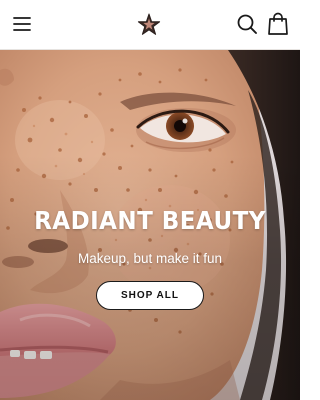  I want to click on star-logo-icon, so click(149, 25).